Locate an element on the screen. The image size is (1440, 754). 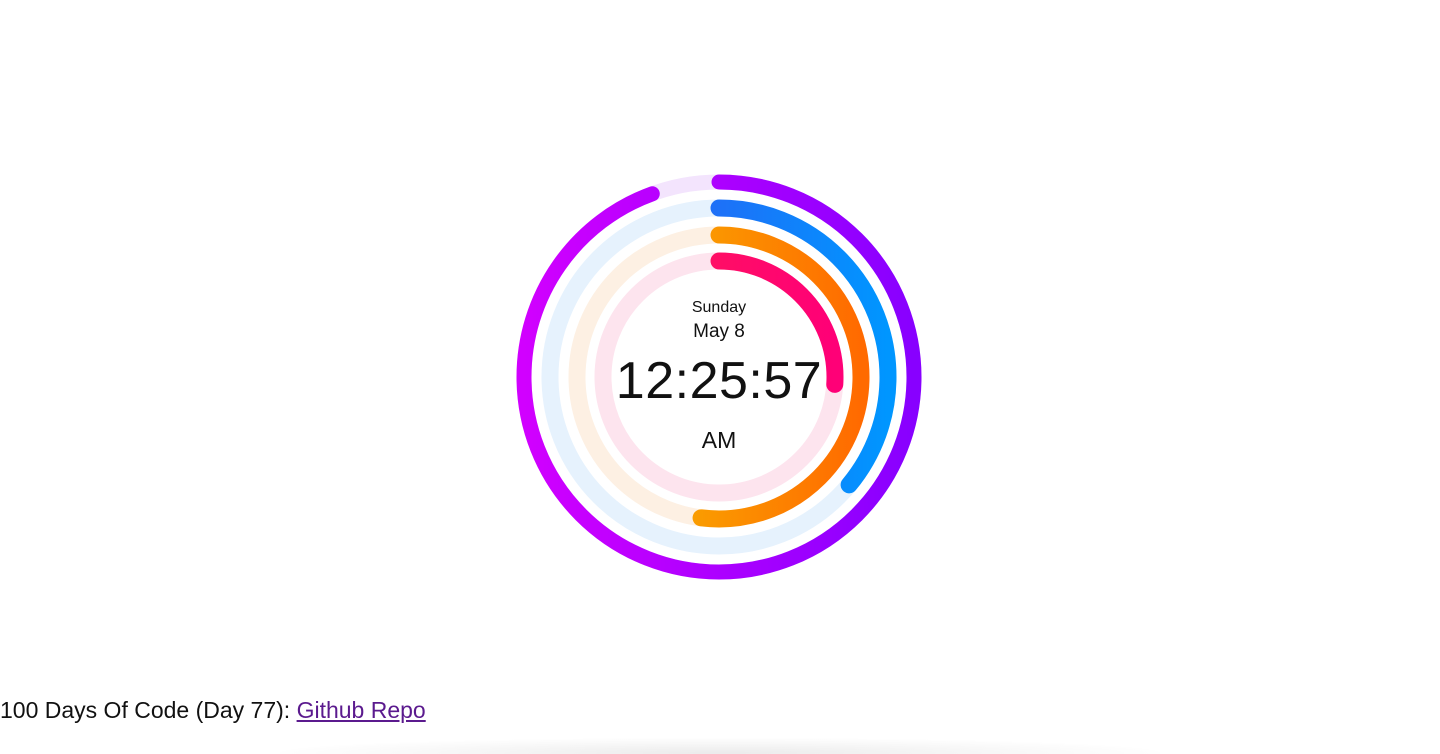
time-display: 12:25:57 is located at coordinates (719, 381).